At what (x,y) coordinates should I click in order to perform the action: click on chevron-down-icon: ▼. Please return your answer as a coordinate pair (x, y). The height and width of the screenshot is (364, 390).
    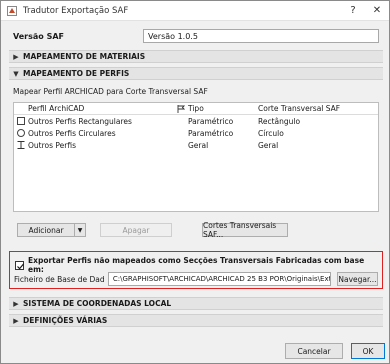
    Looking at the image, I should click on (16, 73).